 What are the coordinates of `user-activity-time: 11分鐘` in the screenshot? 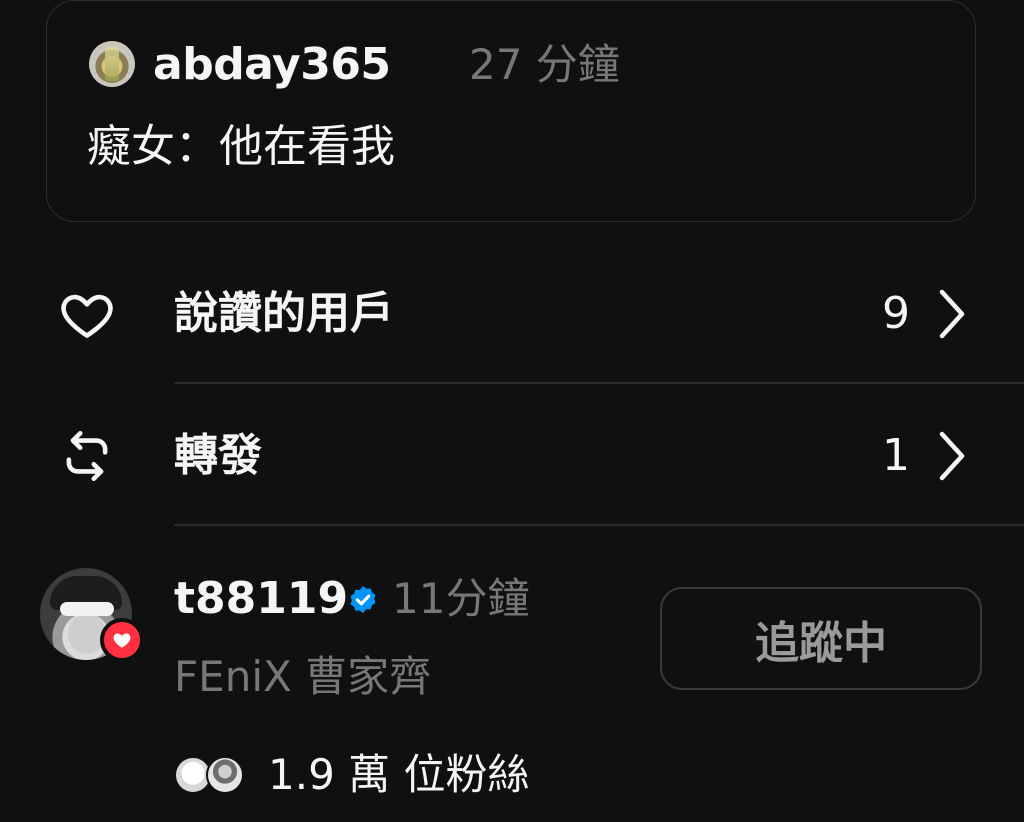 It's located at (461, 598).